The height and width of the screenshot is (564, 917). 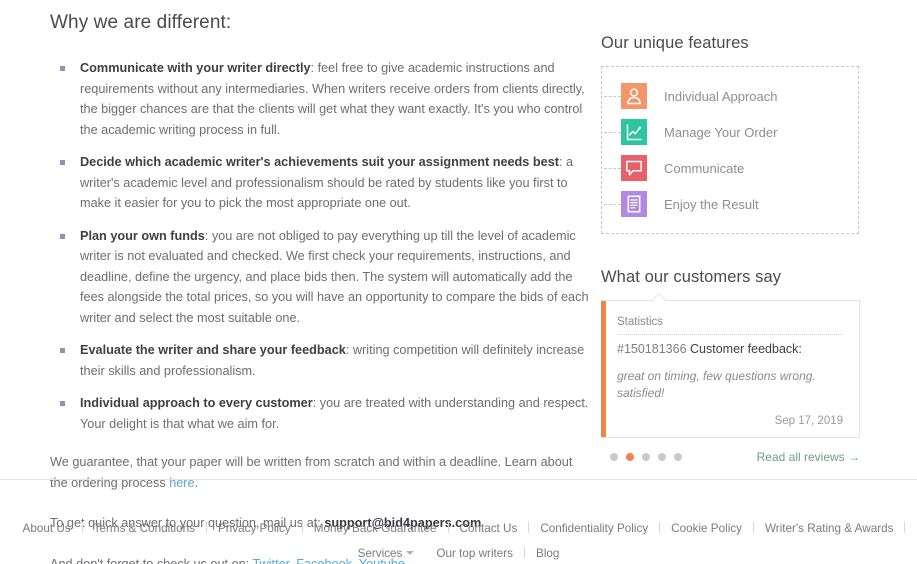 What do you see at coordinates (659, 296) in the screenshot?
I see `card-notch` at bounding box center [659, 296].